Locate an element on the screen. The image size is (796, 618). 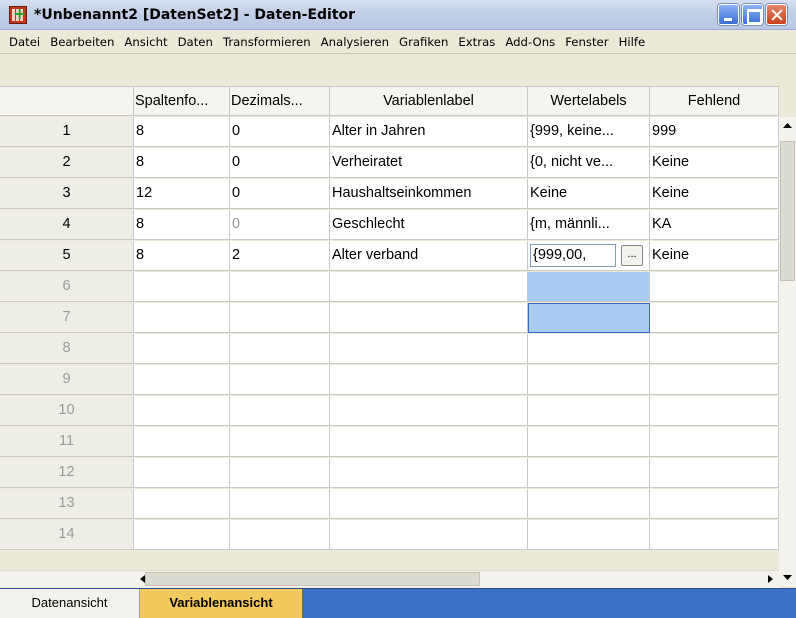
cell-dezimalstellen: 2 is located at coordinates (280, 256).